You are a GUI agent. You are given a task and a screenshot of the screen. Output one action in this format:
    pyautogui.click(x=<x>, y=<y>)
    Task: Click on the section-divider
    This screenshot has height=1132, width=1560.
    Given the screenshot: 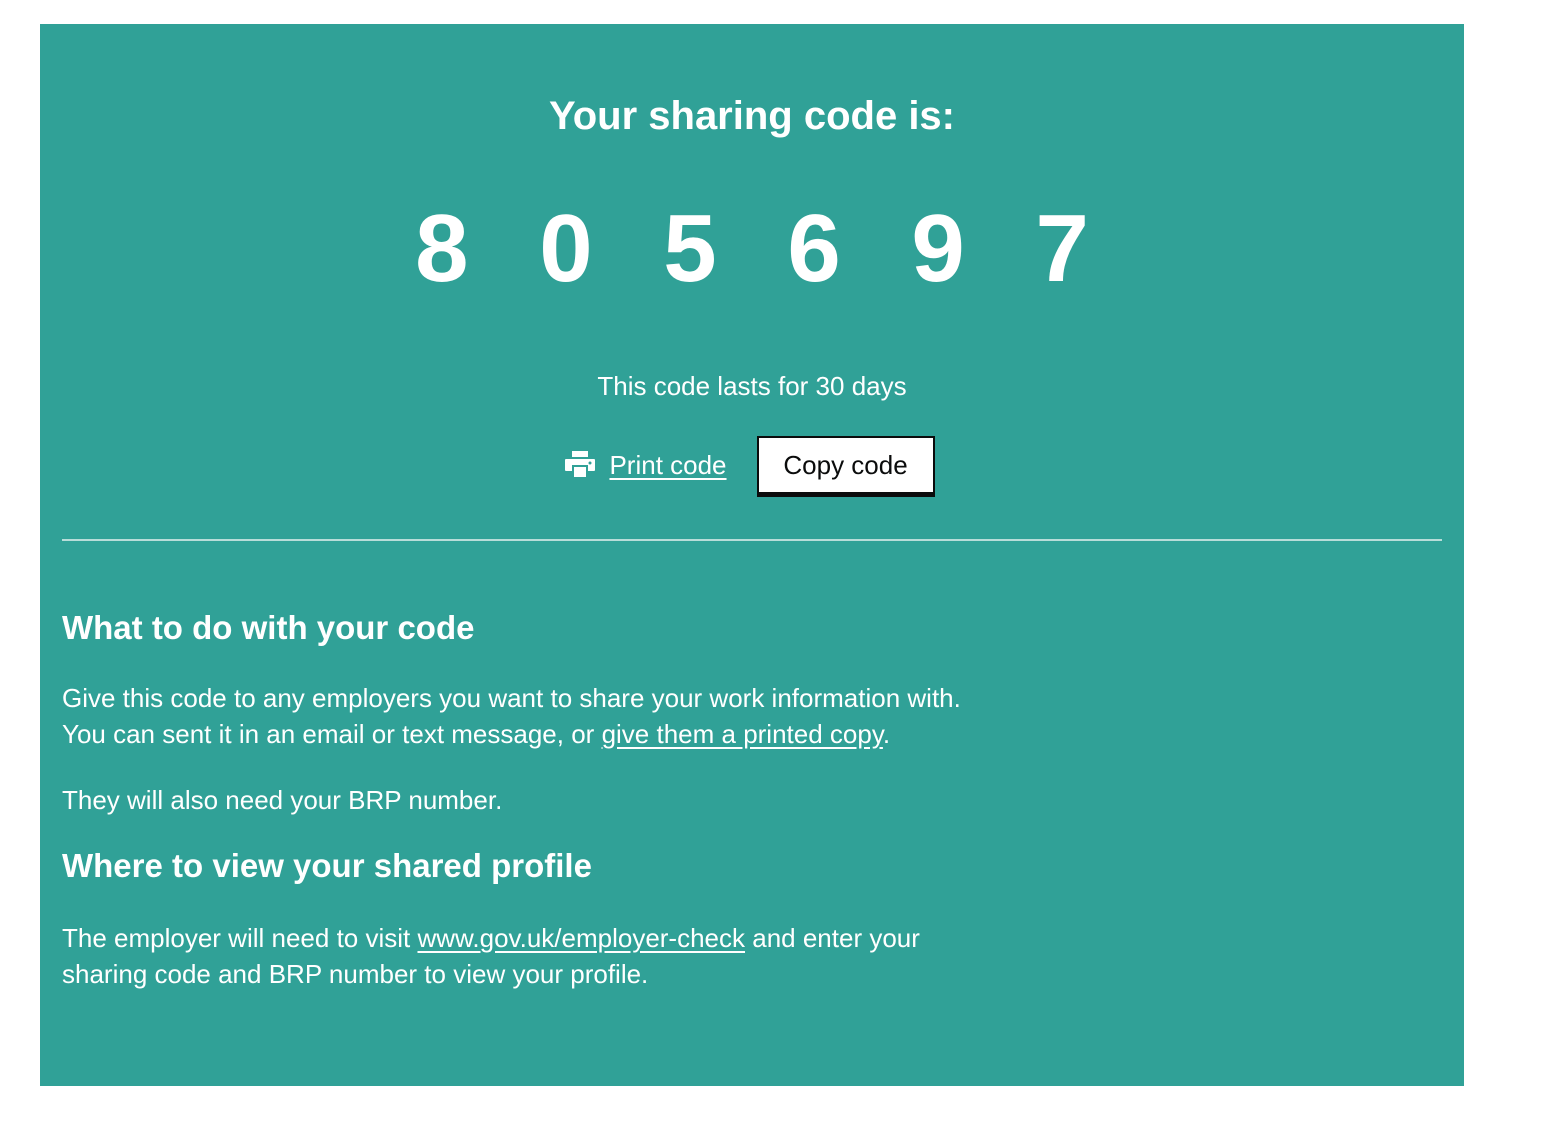 What is the action you would take?
    pyautogui.click(x=752, y=540)
    